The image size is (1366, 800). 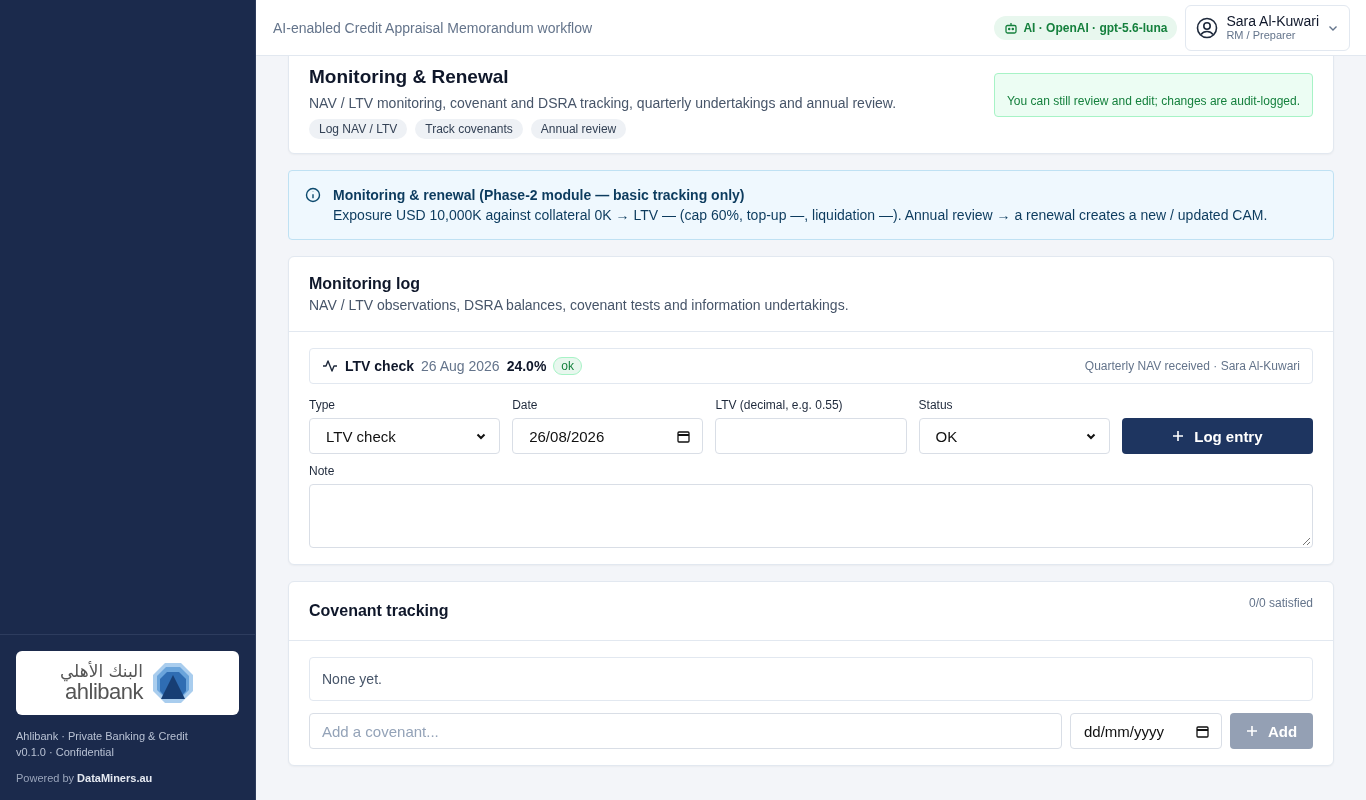 I want to click on entry-date: 26 Aug 2026, so click(x=460, y=366).